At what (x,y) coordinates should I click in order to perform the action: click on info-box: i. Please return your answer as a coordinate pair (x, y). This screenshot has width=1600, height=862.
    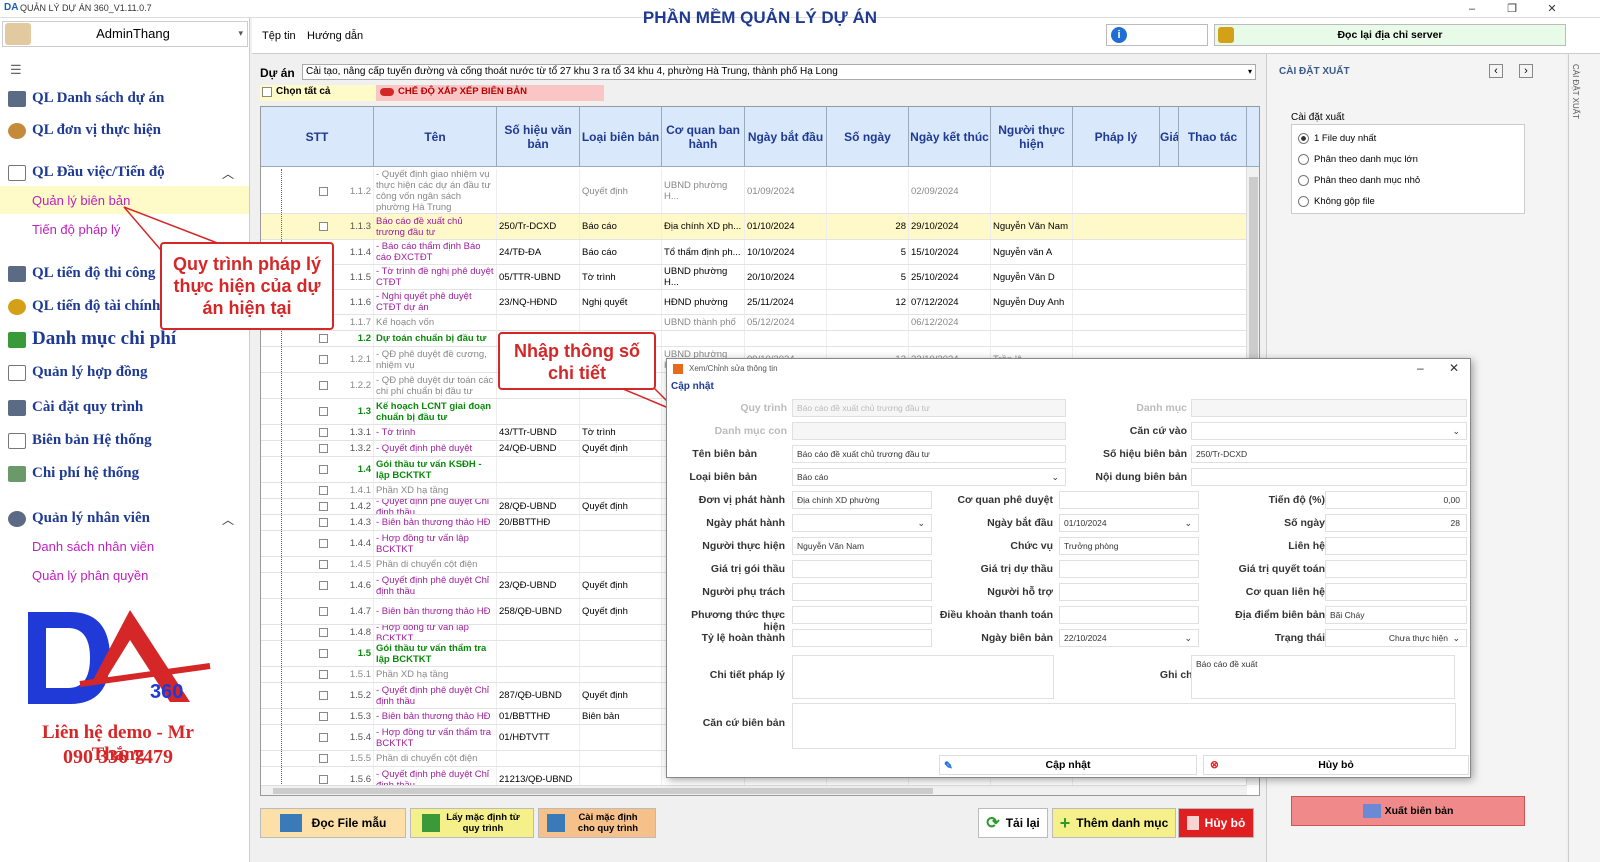
    Looking at the image, I should click on (1157, 35).